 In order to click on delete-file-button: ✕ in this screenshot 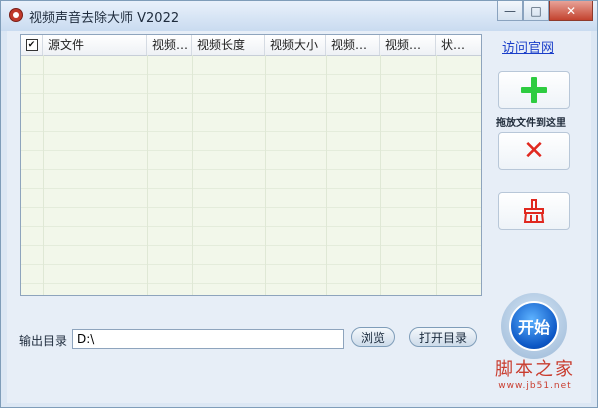, I will do `click(534, 151)`.